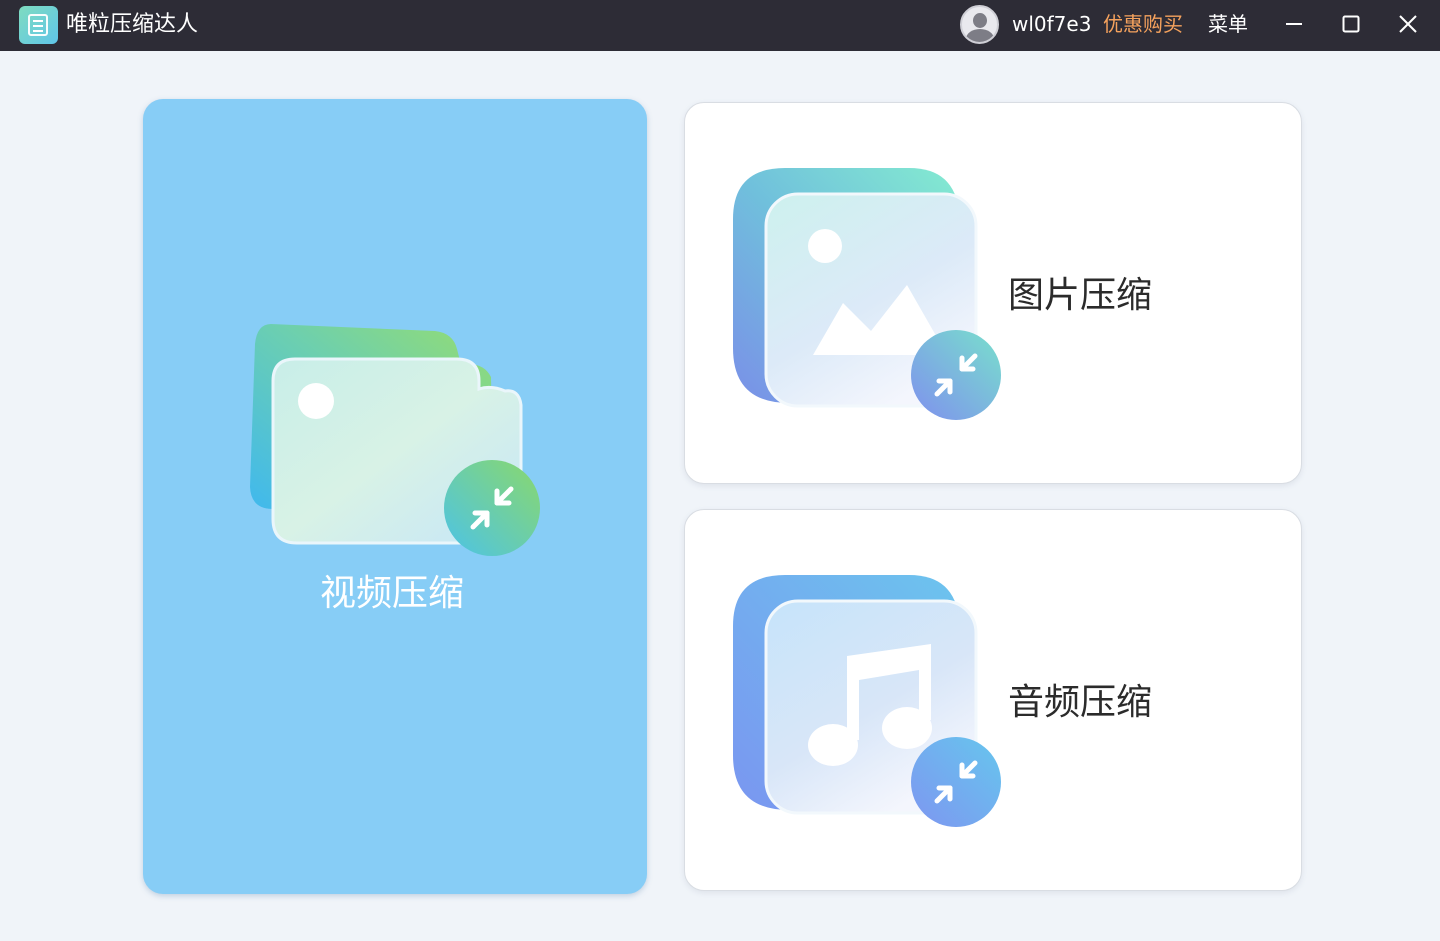 The image size is (1440, 941). I want to click on music-file-icon, so click(867, 701).